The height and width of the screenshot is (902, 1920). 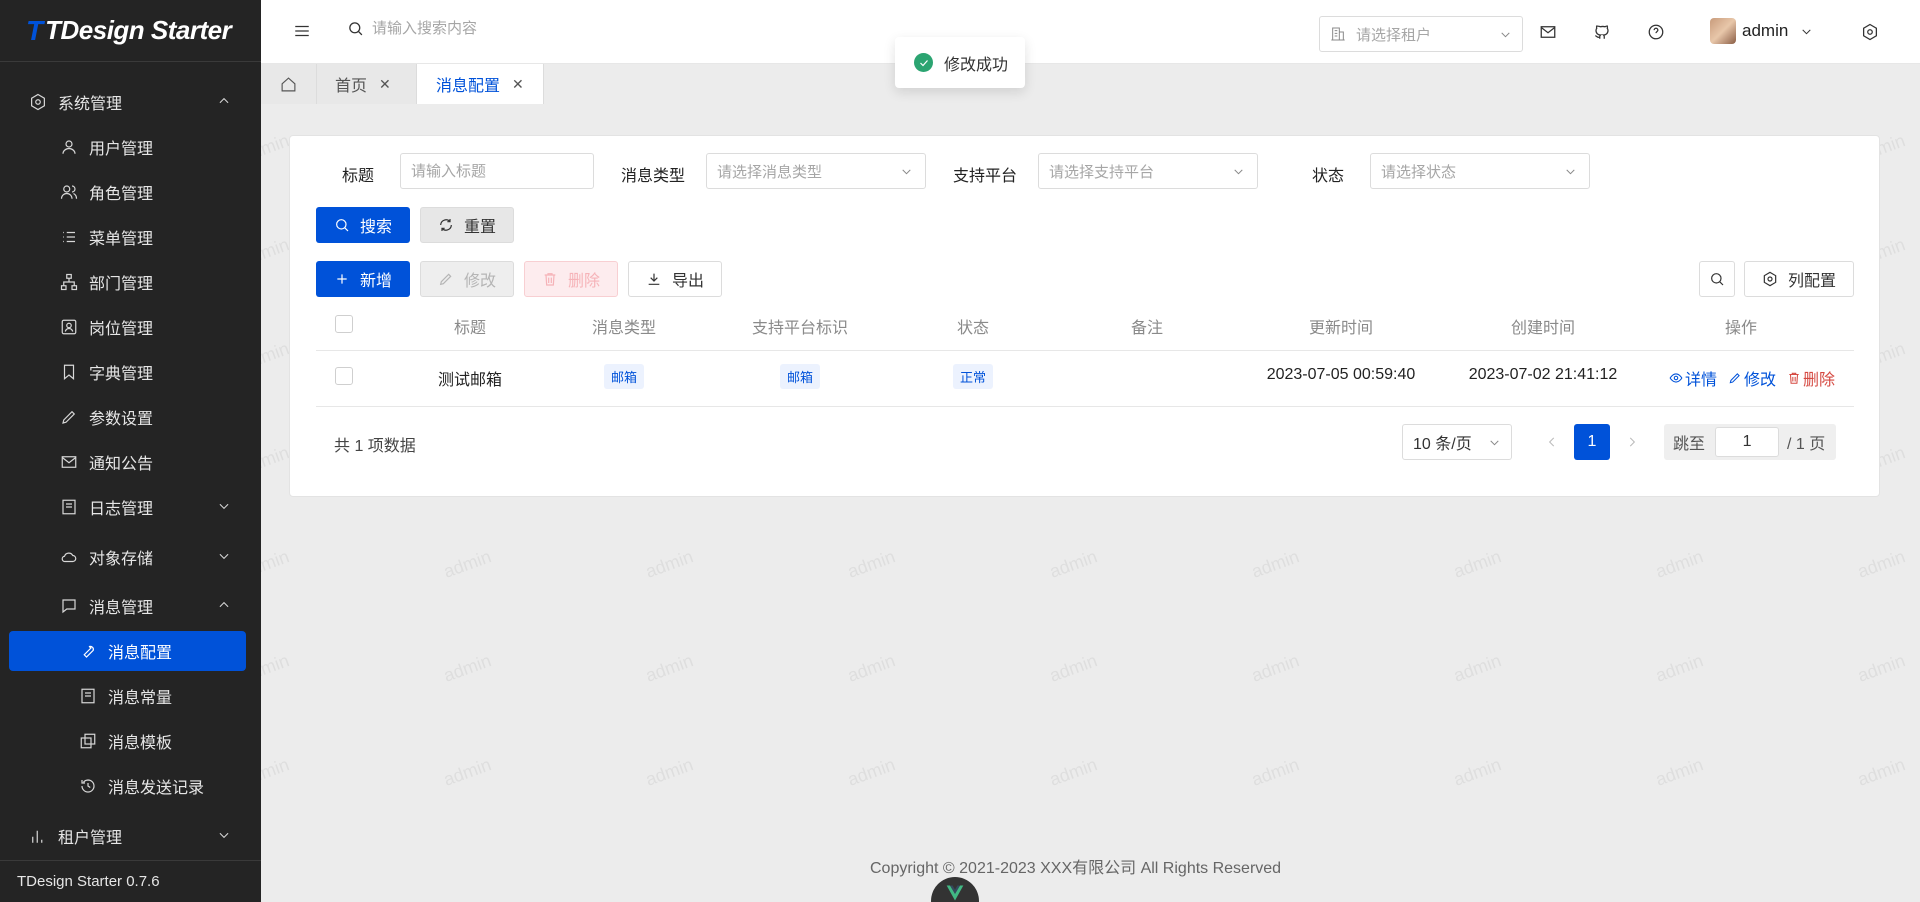 What do you see at coordinates (1480, 171) in the screenshot?
I see `status-filter-select: 请选择状态` at bounding box center [1480, 171].